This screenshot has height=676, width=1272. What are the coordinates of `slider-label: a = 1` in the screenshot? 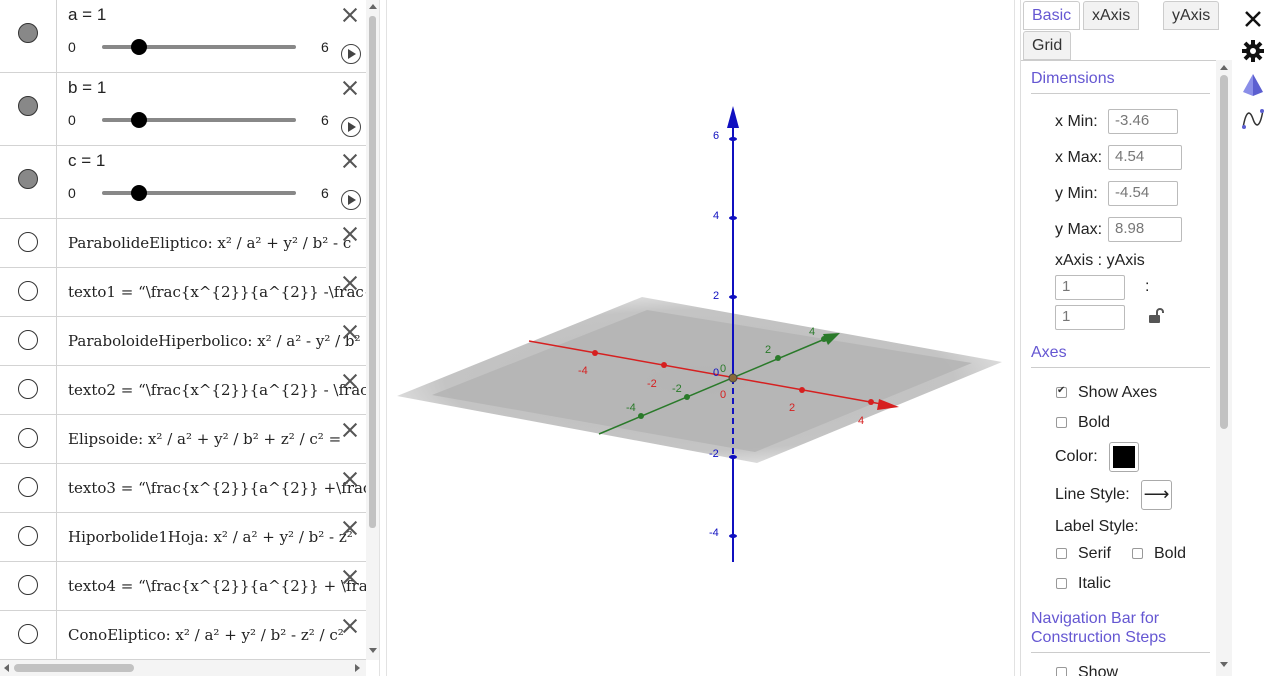 It's located at (87, 15).